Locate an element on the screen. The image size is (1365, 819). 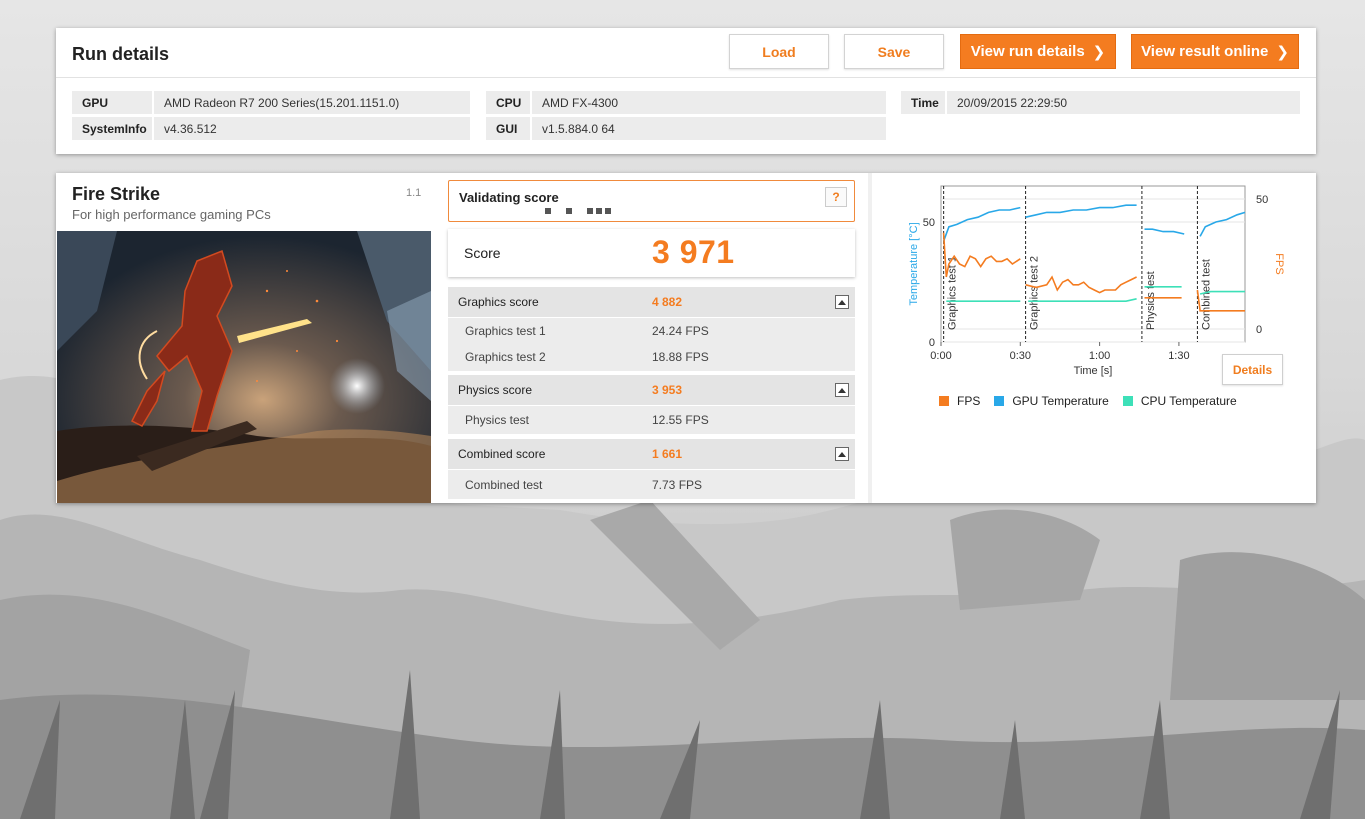
physics-test-label: Physics test is located at coordinates (497, 420).